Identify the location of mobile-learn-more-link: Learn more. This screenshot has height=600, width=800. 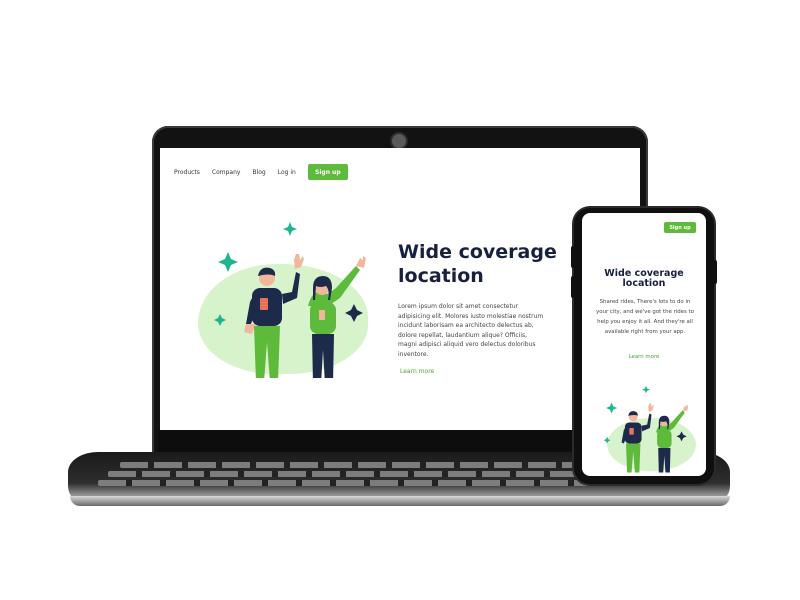
(644, 357).